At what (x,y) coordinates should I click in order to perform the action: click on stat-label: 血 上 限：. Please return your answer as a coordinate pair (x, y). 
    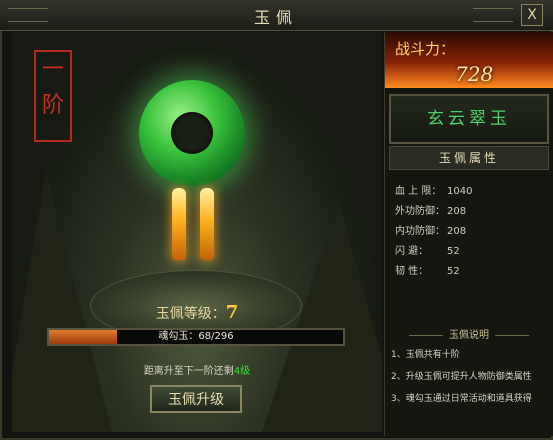
    Looking at the image, I should click on (418, 191).